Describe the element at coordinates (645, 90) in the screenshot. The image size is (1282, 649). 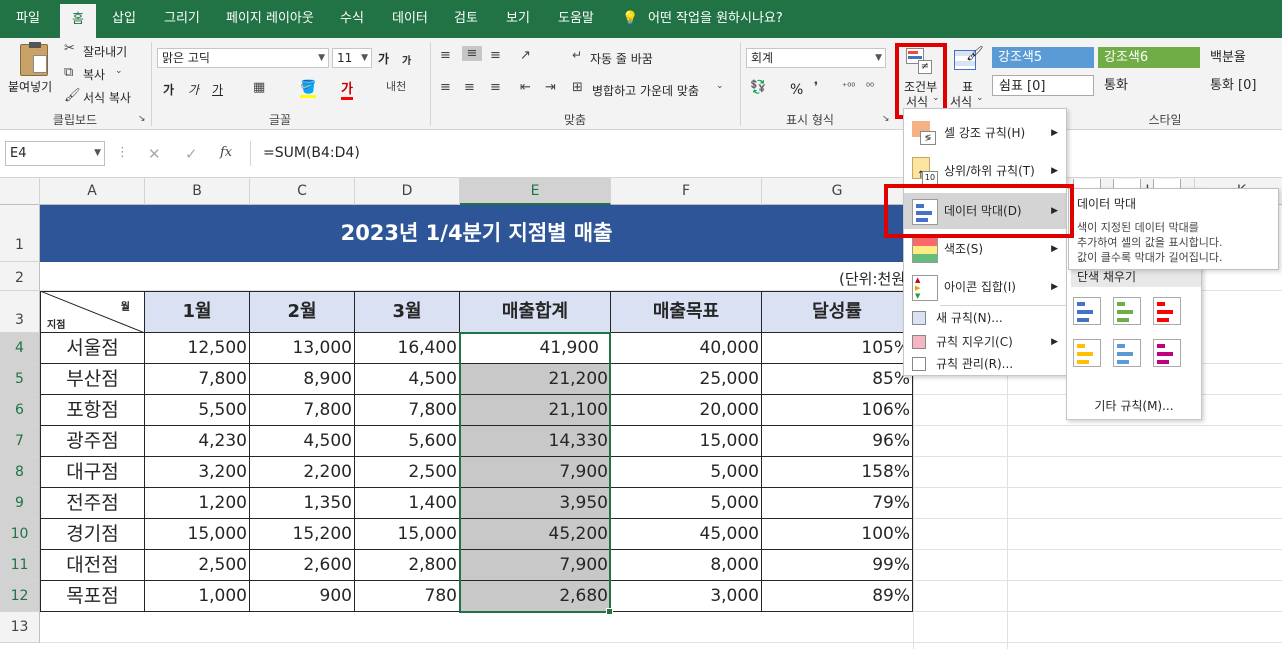
I see `merge-center-button: 병합하고 가운데 맞춤` at that location.